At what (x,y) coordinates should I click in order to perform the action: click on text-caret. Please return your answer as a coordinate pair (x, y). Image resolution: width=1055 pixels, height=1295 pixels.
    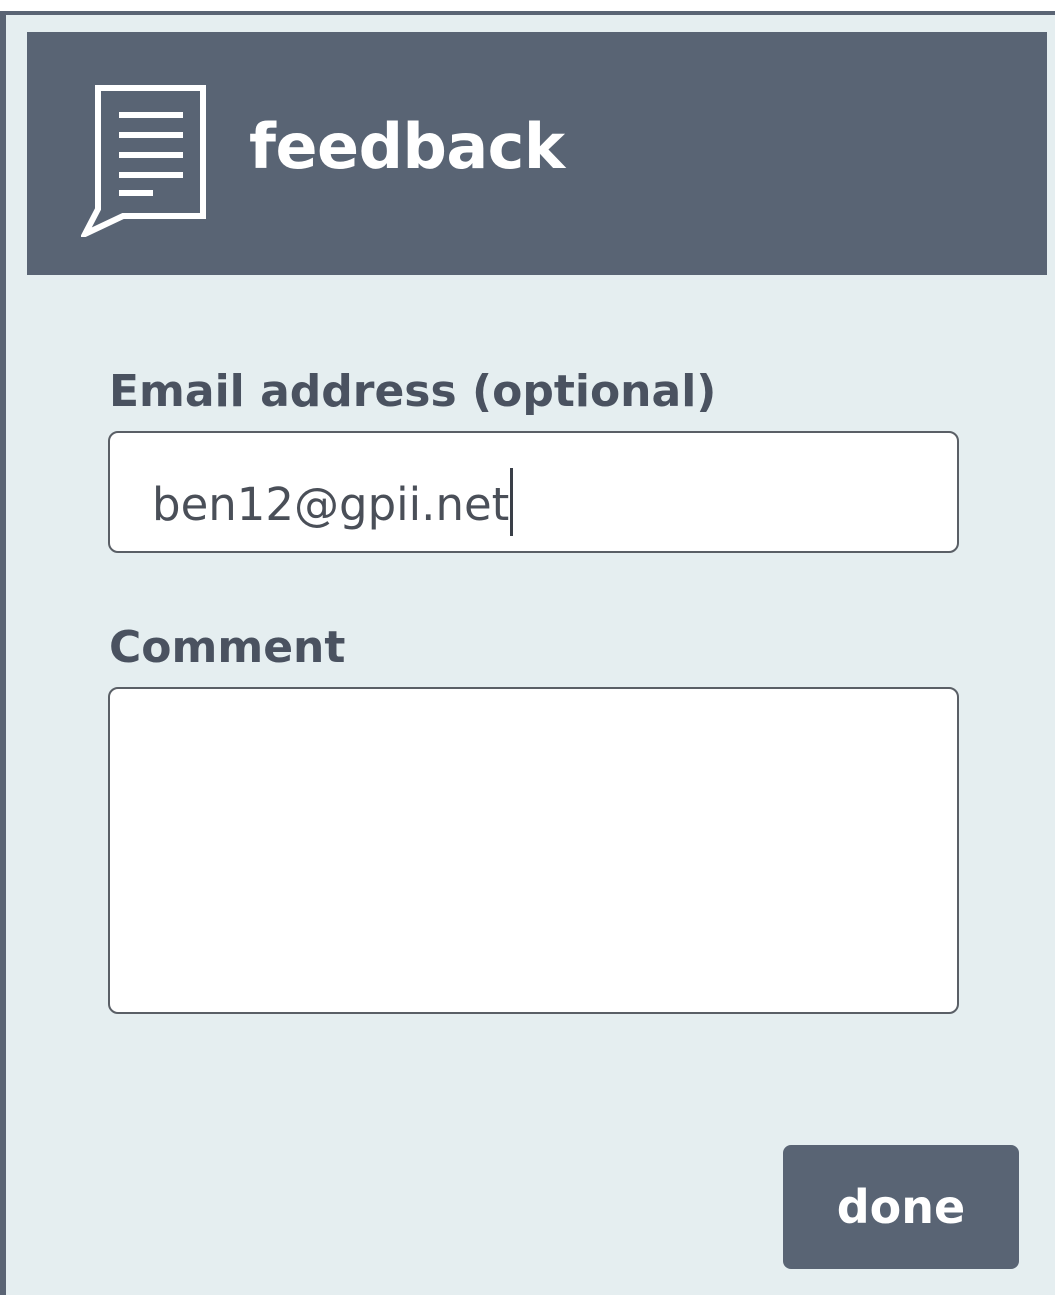
    Looking at the image, I should click on (512, 502).